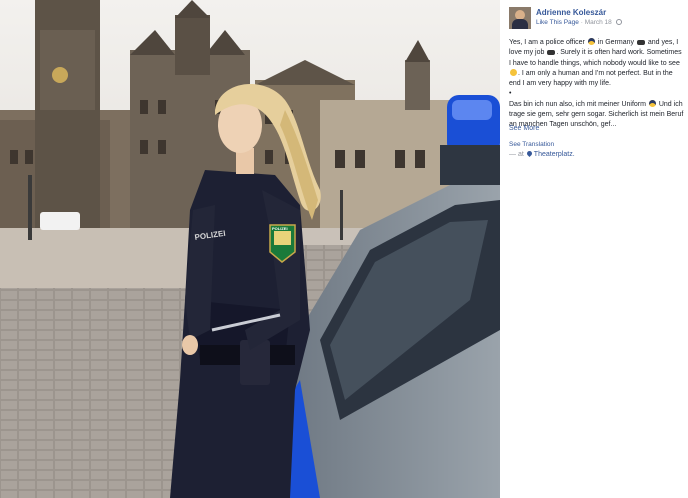 The height and width of the screenshot is (498, 688). Describe the element at coordinates (520, 18) in the screenshot. I see `author-avatar` at that location.